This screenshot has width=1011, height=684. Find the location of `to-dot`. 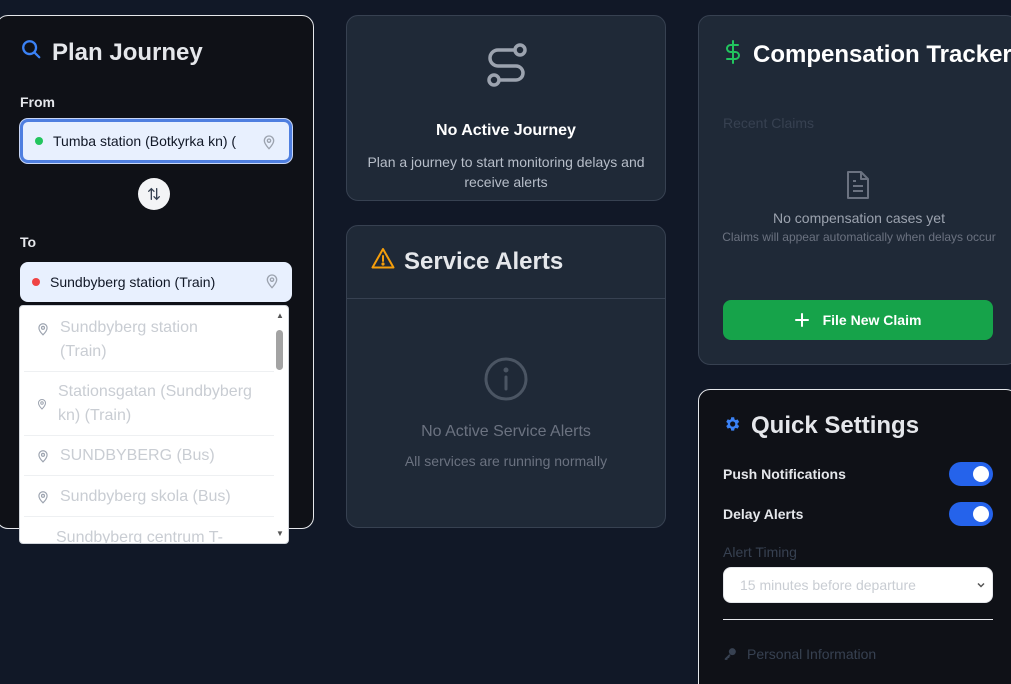

to-dot is located at coordinates (36, 282).